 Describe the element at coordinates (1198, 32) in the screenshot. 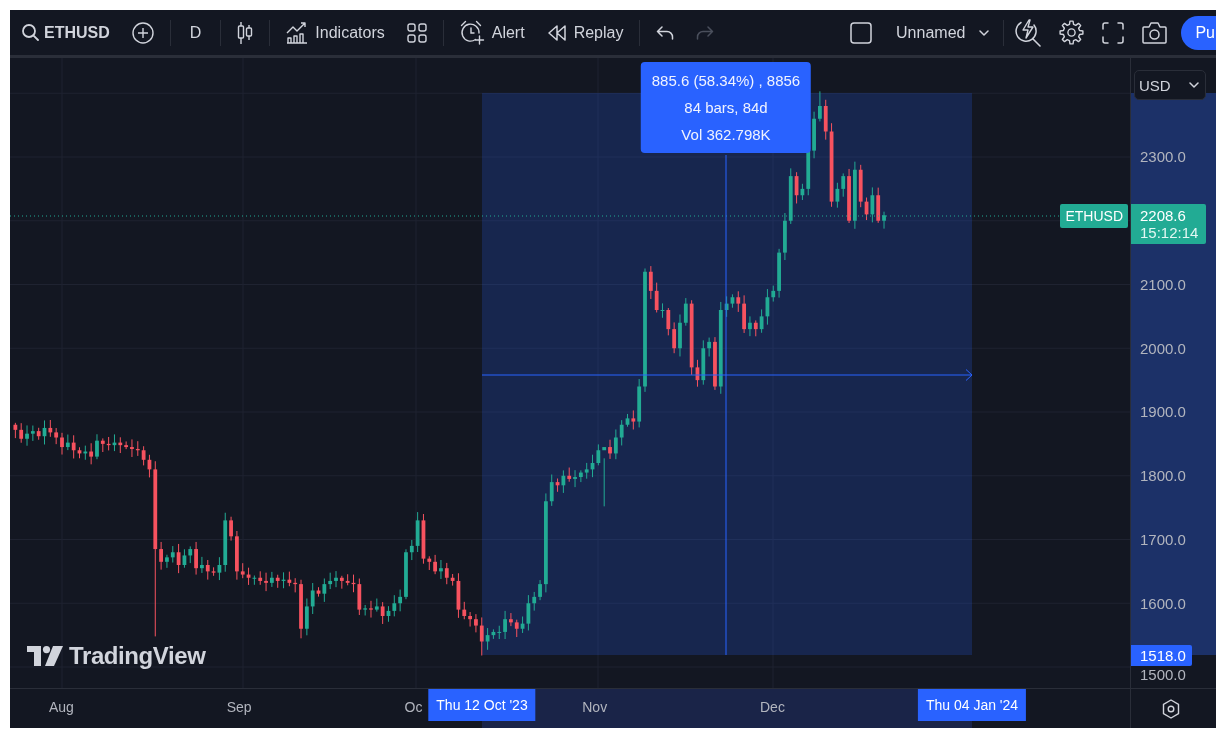

I see `publish-button: Pu` at that location.